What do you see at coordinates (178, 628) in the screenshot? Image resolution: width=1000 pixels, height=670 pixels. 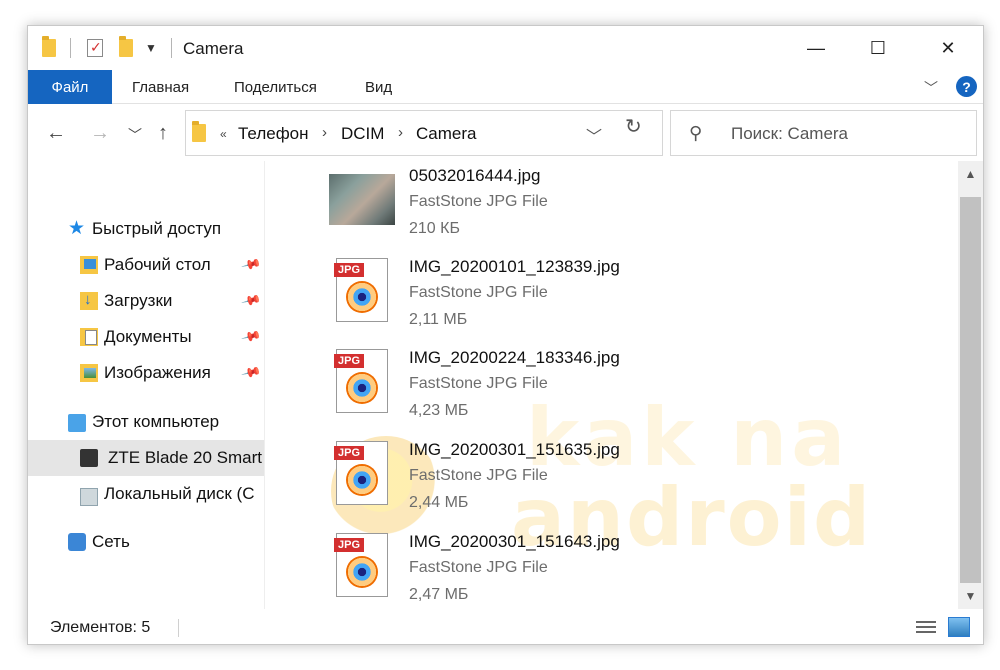 I see `status-divider` at bounding box center [178, 628].